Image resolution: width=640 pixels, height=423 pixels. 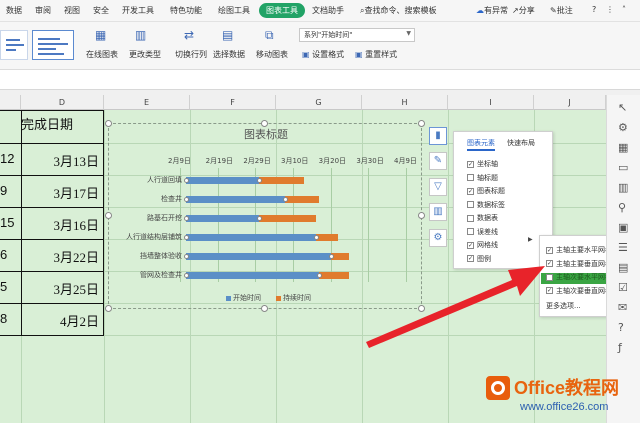 What do you see at coordinates (623, 187) in the screenshot?
I see `chart-icon: ▥` at bounding box center [623, 187].